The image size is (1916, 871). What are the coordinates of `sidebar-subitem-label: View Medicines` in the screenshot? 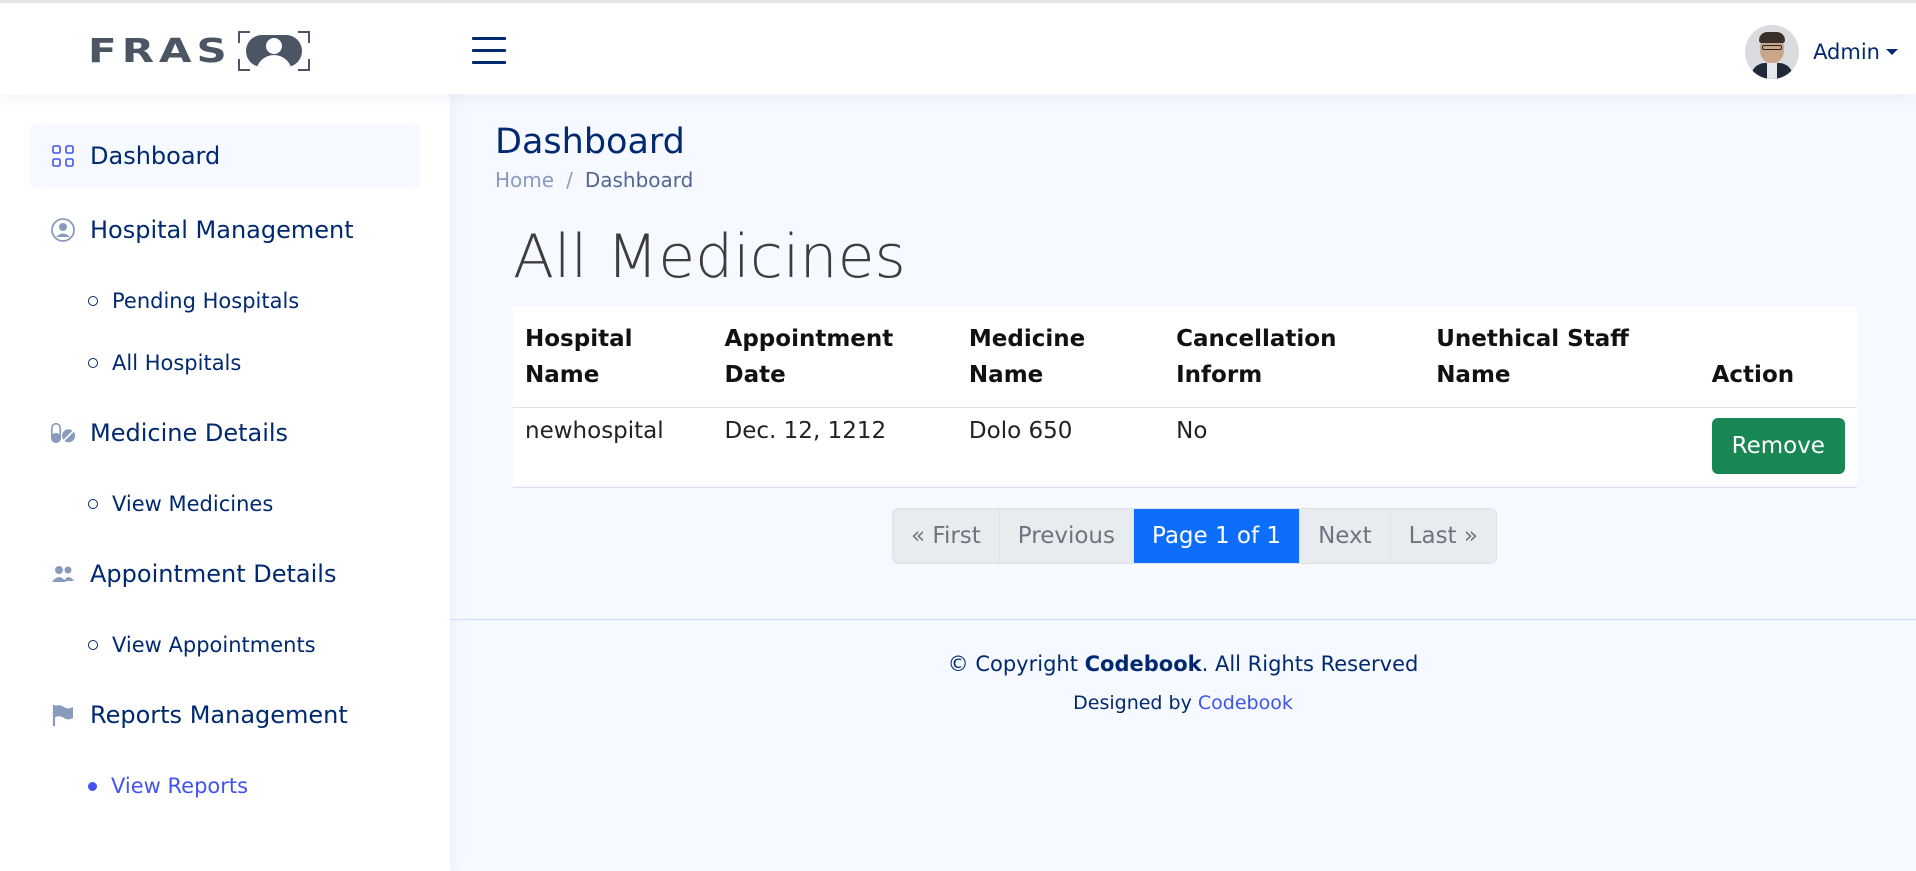 It's located at (193, 504).